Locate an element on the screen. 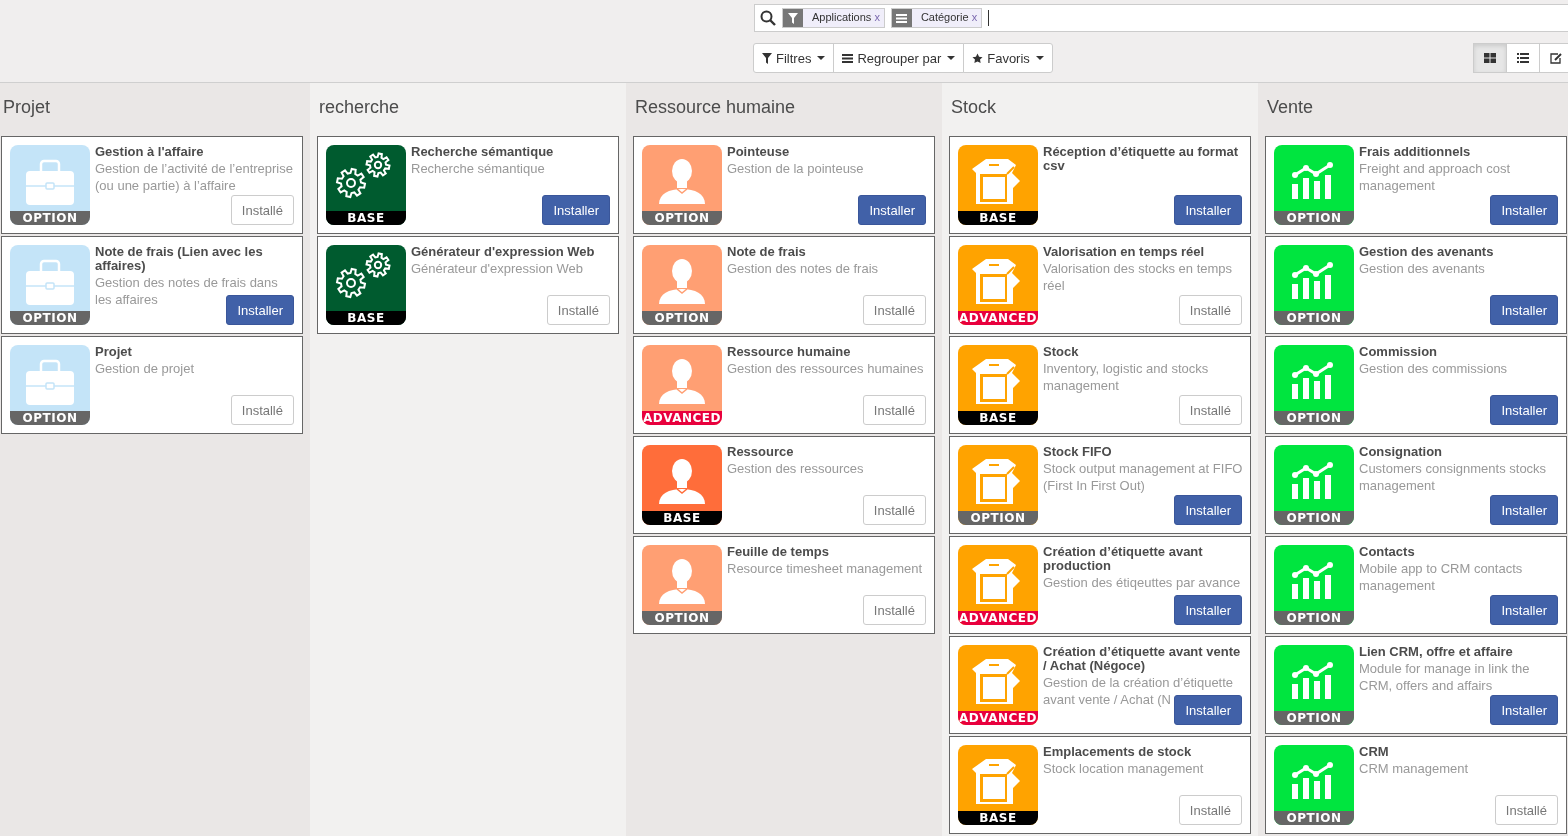 The height and width of the screenshot is (836, 1568). app-description: Freight and approach cost management is located at coordinates (1435, 177).